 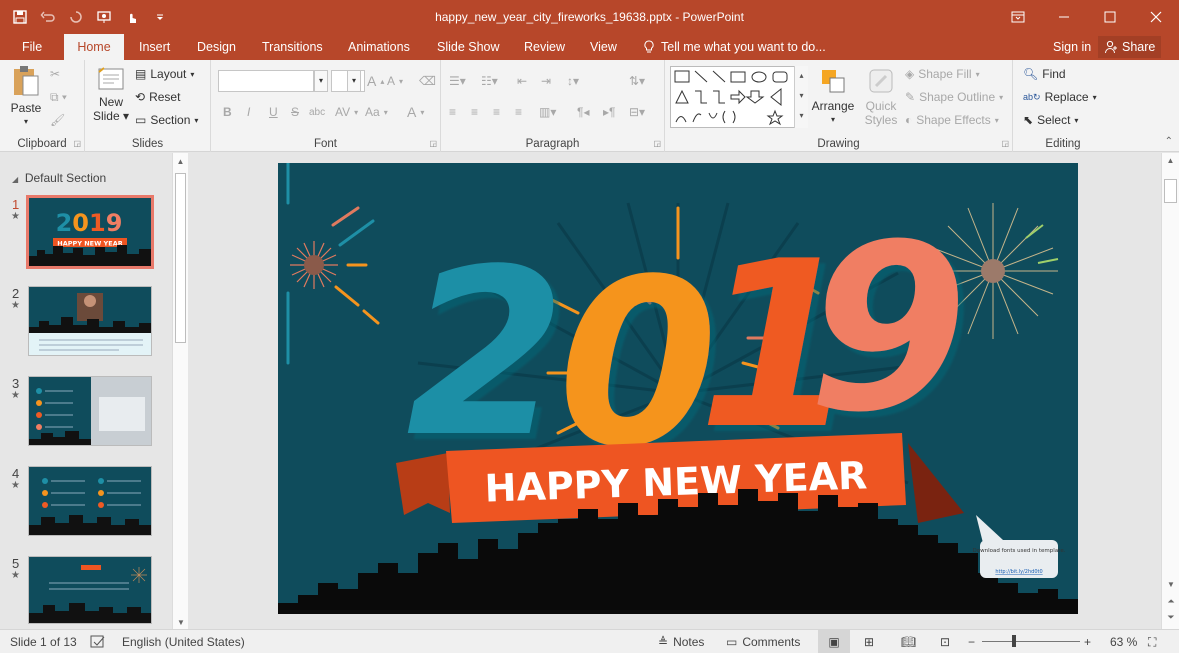 What do you see at coordinates (1123, 642) in the screenshot?
I see `zoom-level: 63 %` at bounding box center [1123, 642].